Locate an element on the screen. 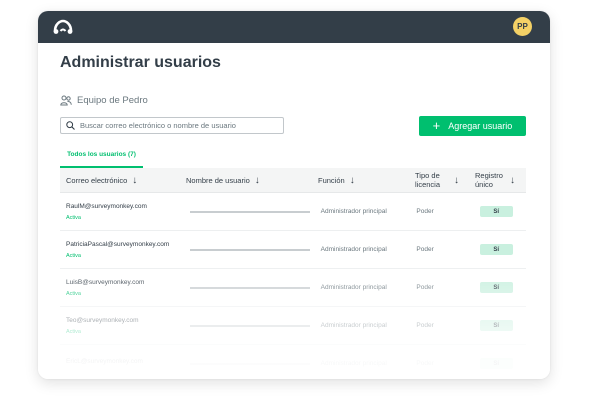 This screenshot has width=604, height=400. user-email: Teo@surveymonkey.com is located at coordinates (128, 320).